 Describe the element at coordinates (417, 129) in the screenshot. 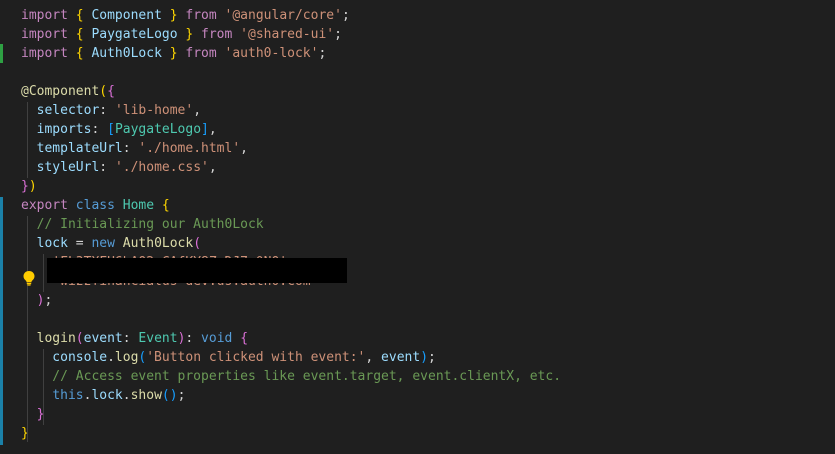

I see `code-line: imports: [PaygateLogo],` at that location.